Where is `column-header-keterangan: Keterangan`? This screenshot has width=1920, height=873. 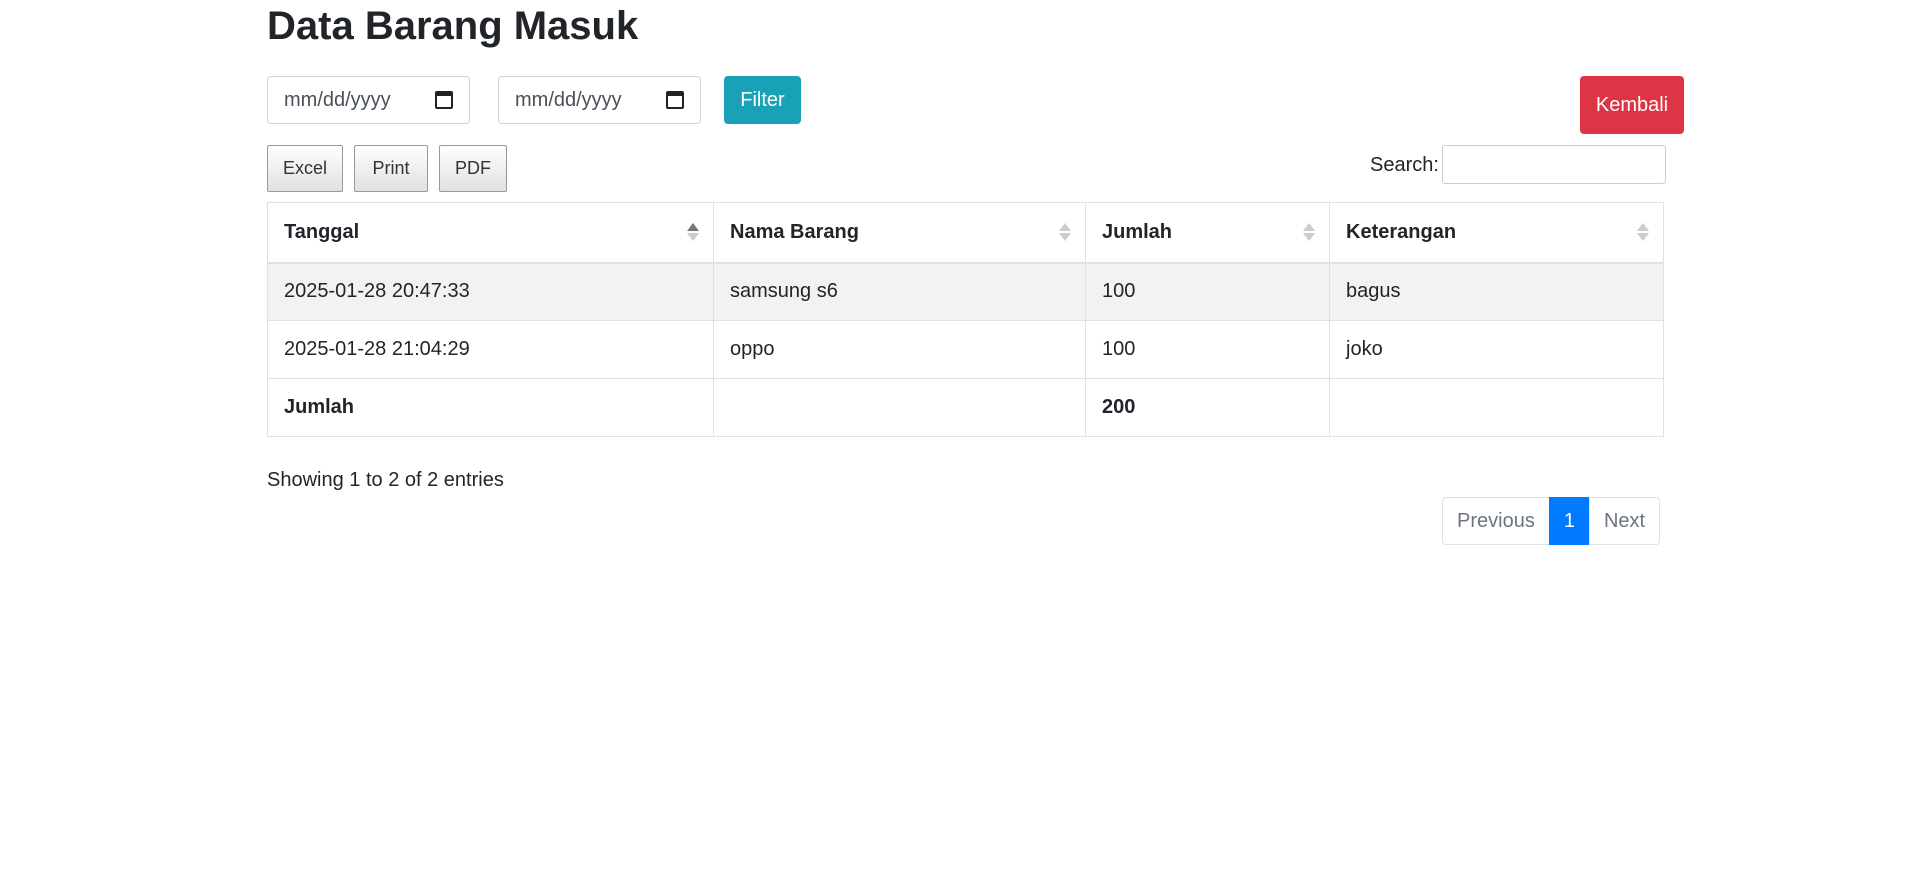 column-header-keterangan: Keterangan is located at coordinates (1496, 233).